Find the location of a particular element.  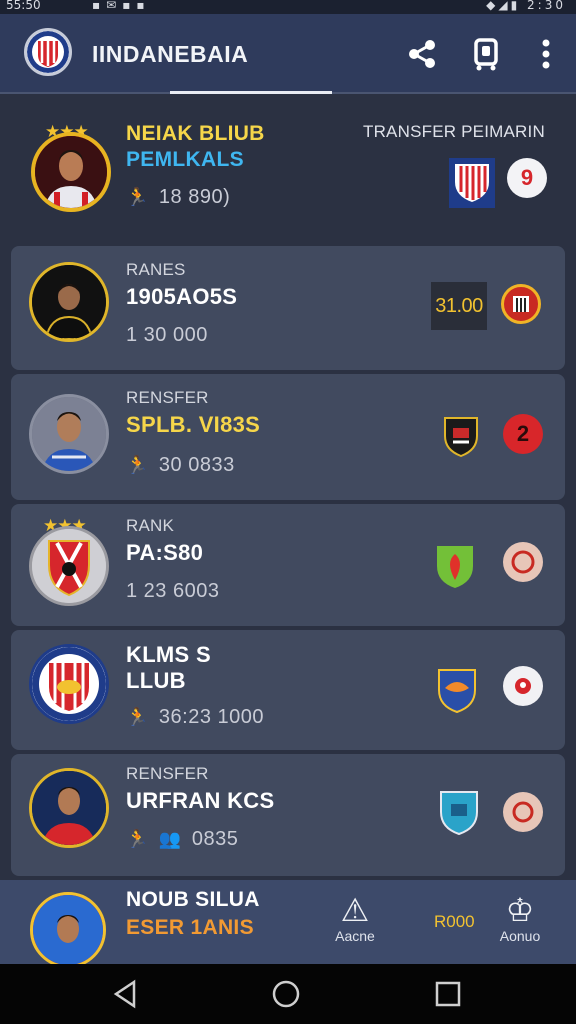

assign-action-label: Aacne is located at coordinates (355, 936).